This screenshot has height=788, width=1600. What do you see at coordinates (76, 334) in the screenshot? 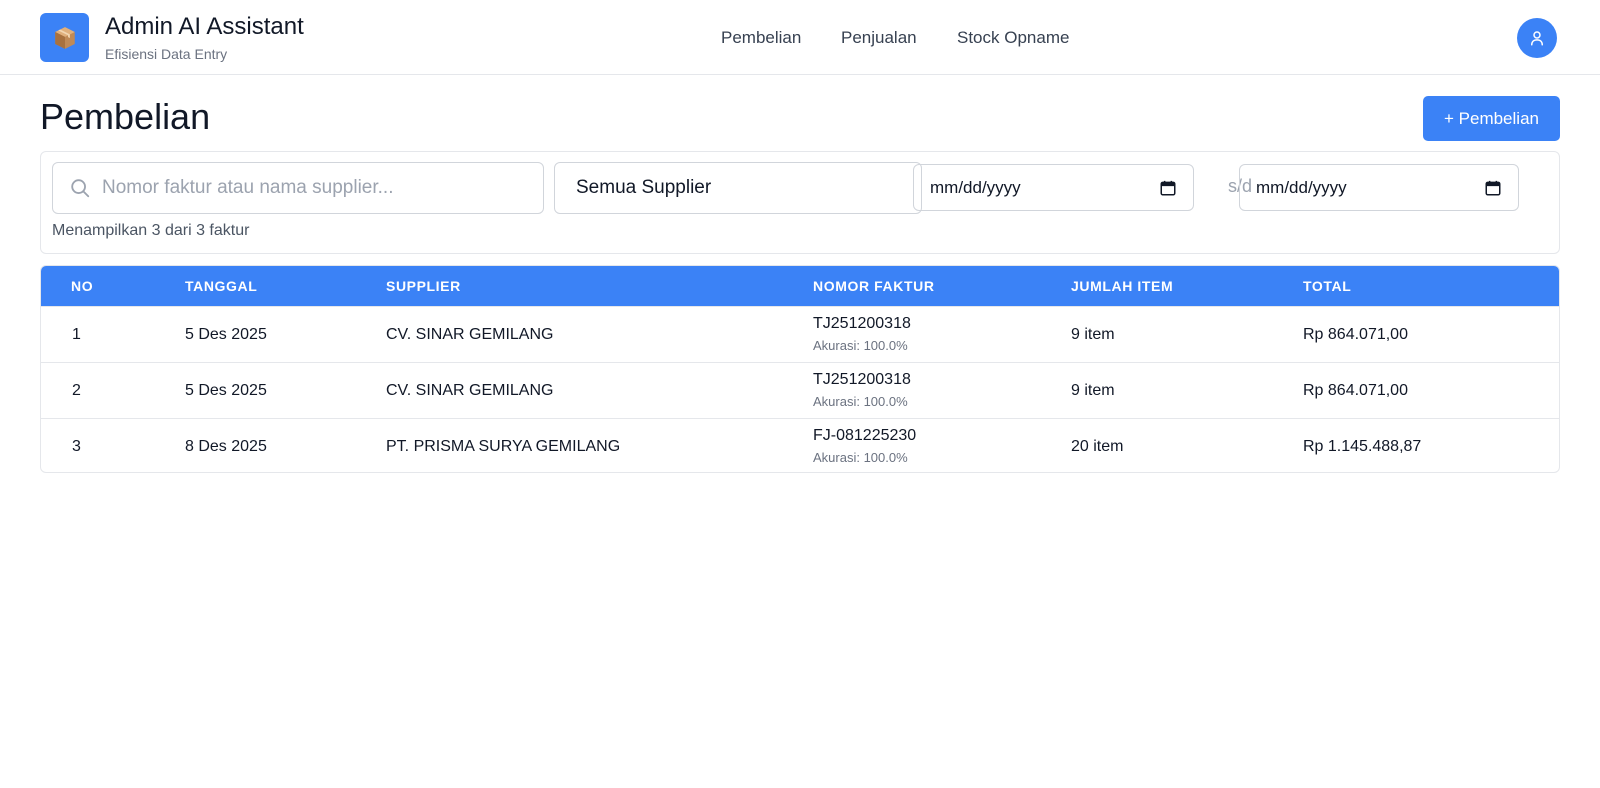
I see `cell-no: 1` at bounding box center [76, 334].